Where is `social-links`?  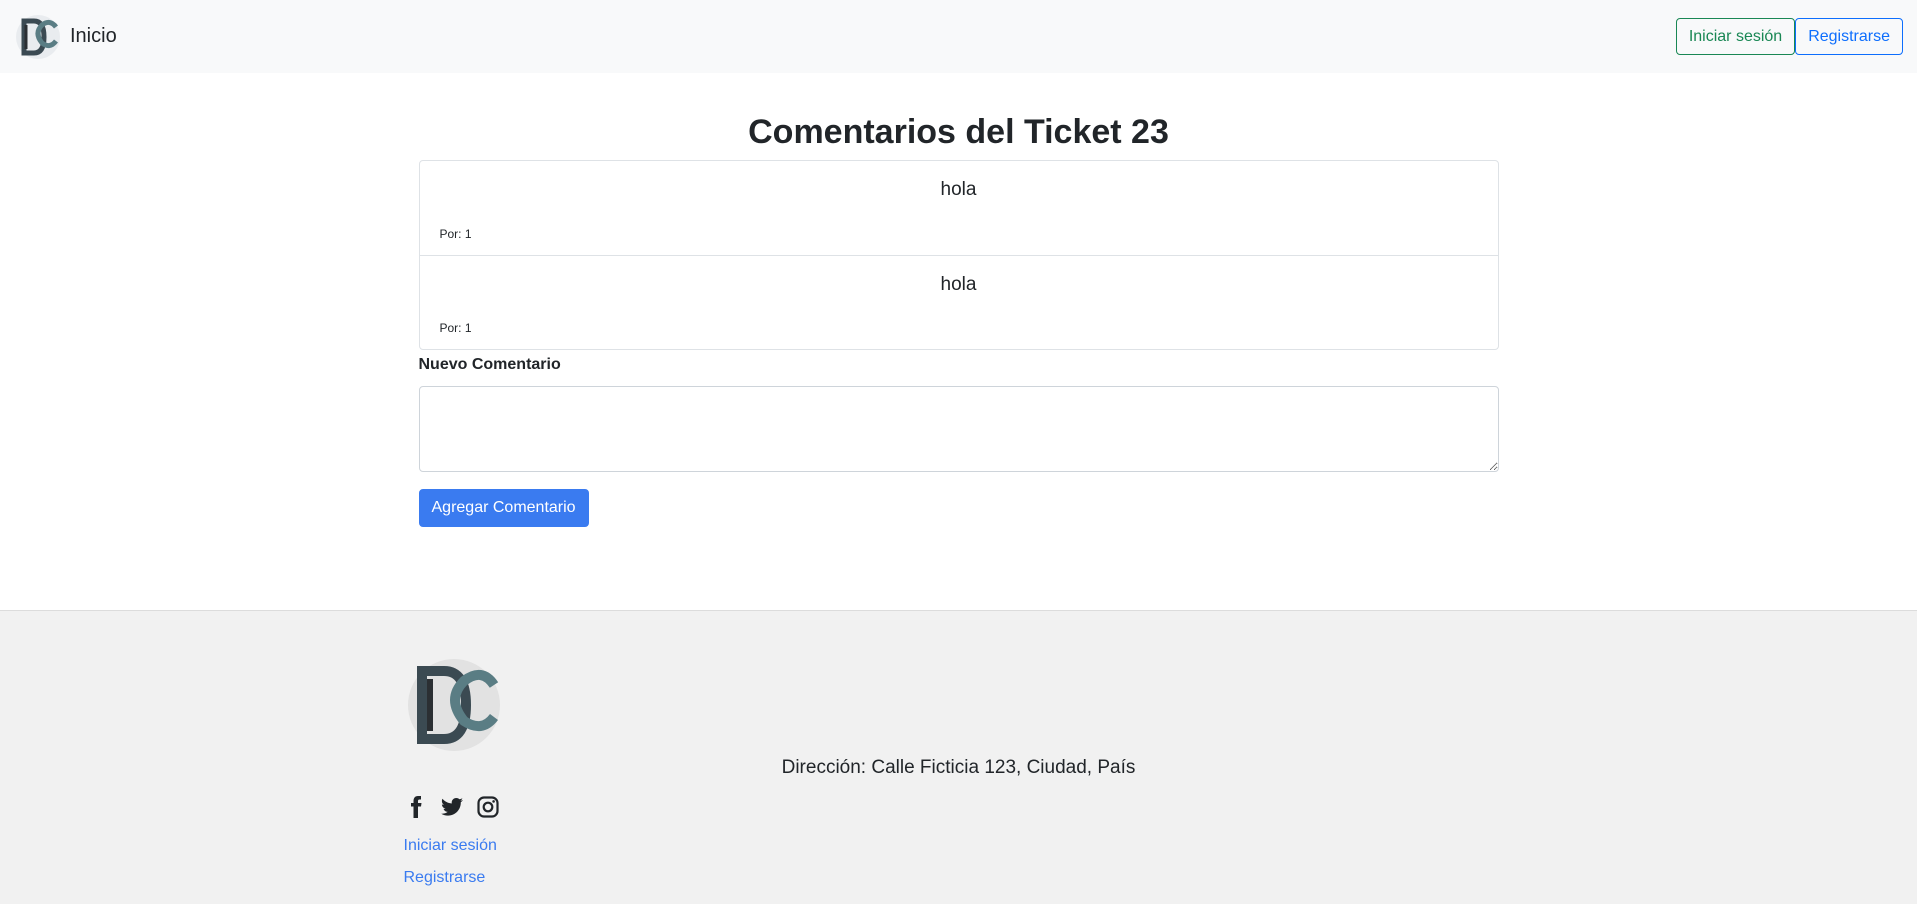
social-links is located at coordinates (452, 809).